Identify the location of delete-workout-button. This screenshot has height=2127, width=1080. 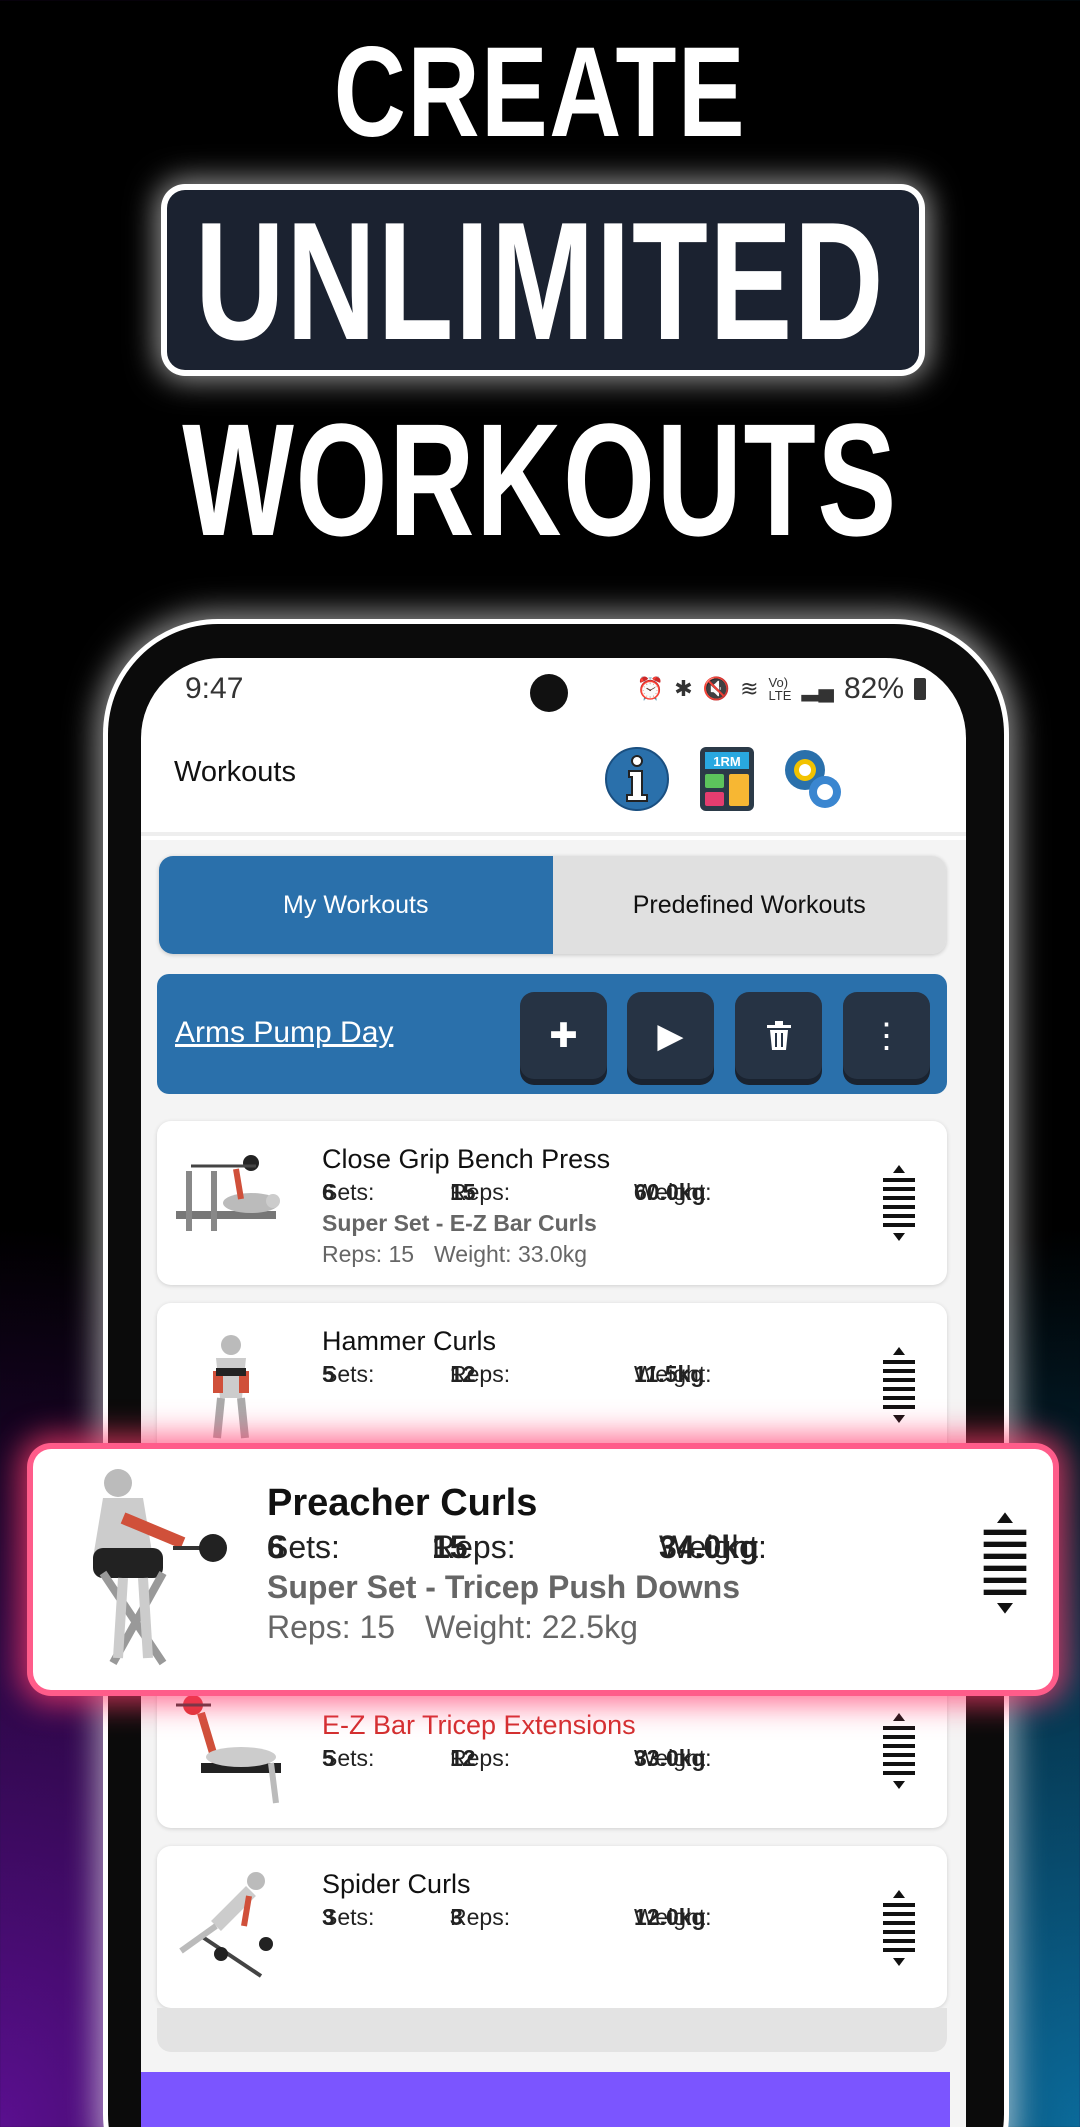
(778, 1035).